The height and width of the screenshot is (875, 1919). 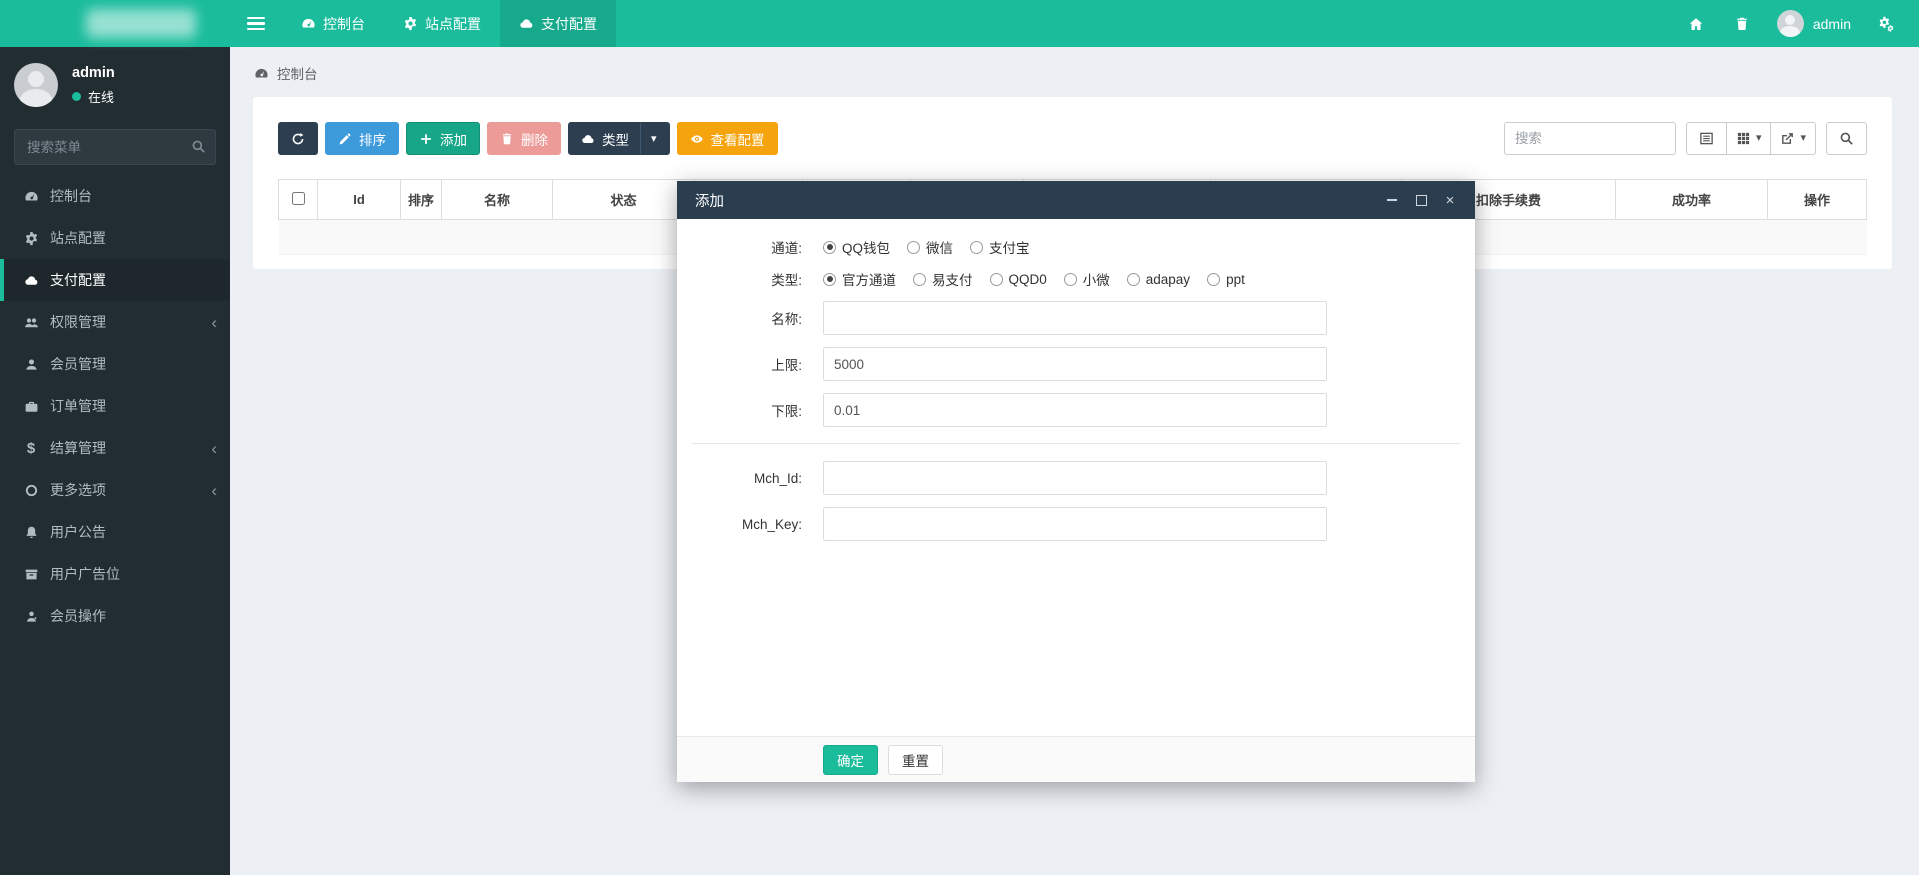 I want to click on radio-wechat: 微信, so click(x=930, y=247).